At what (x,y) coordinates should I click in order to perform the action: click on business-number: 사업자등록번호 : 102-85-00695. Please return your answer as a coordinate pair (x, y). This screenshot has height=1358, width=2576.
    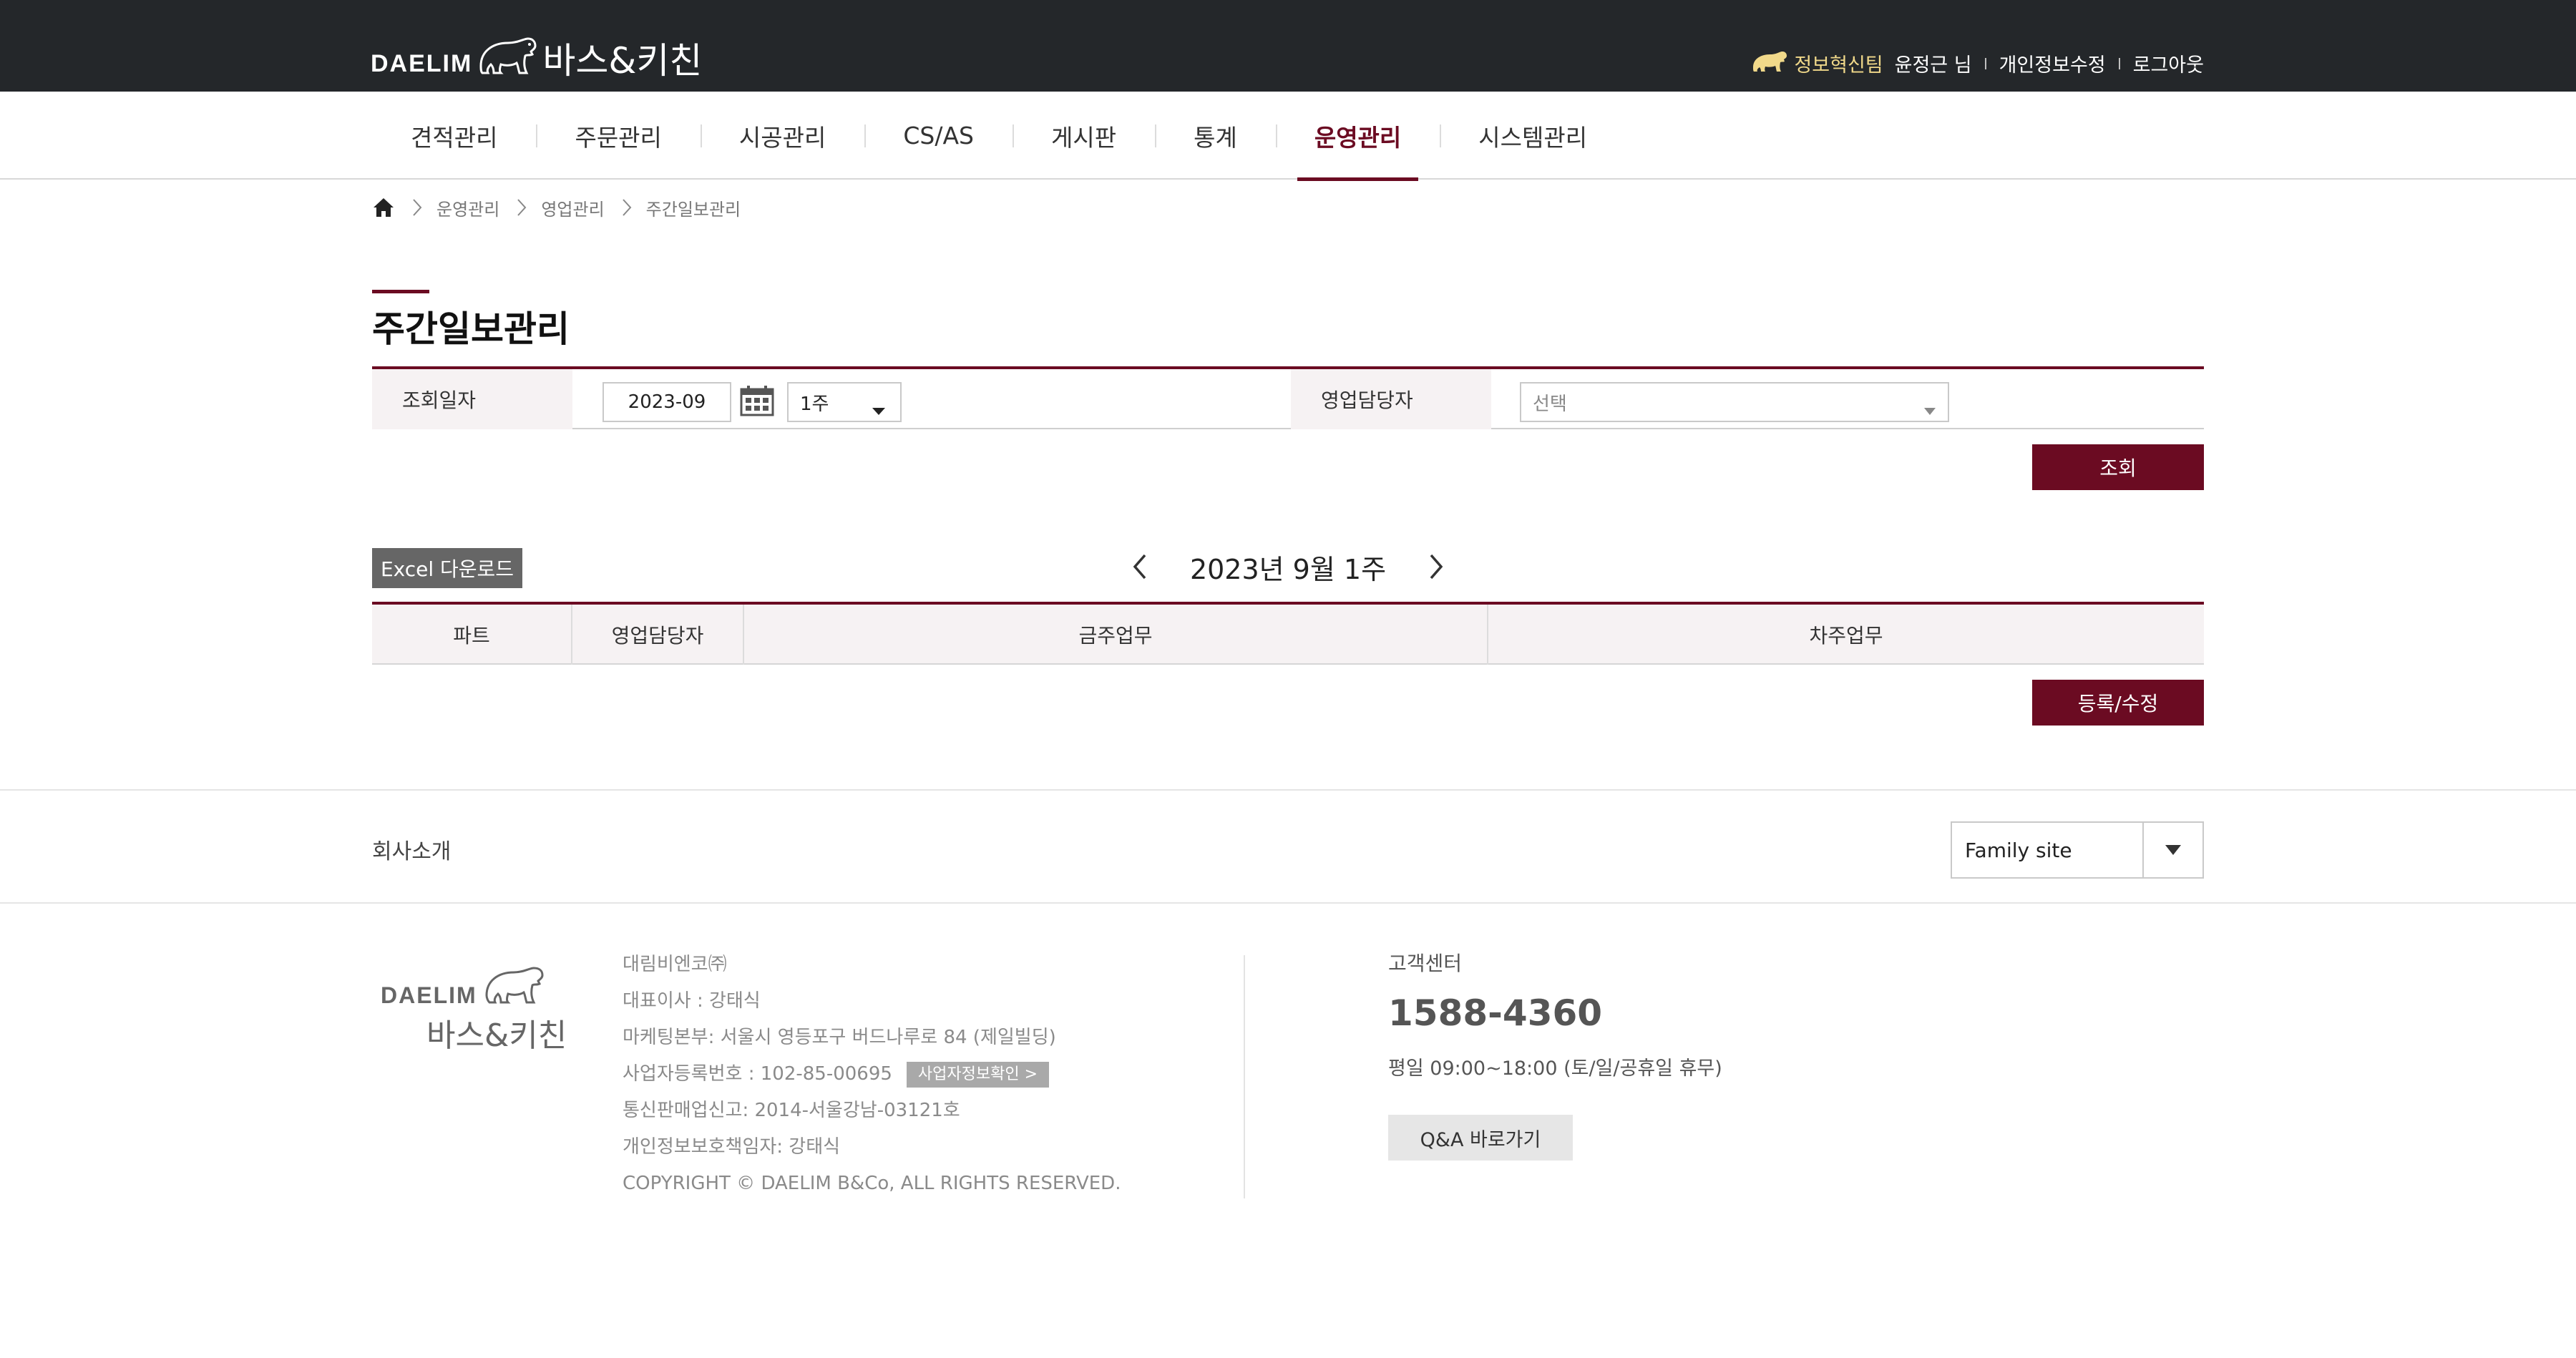
    Looking at the image, I should click on (757, 1074).